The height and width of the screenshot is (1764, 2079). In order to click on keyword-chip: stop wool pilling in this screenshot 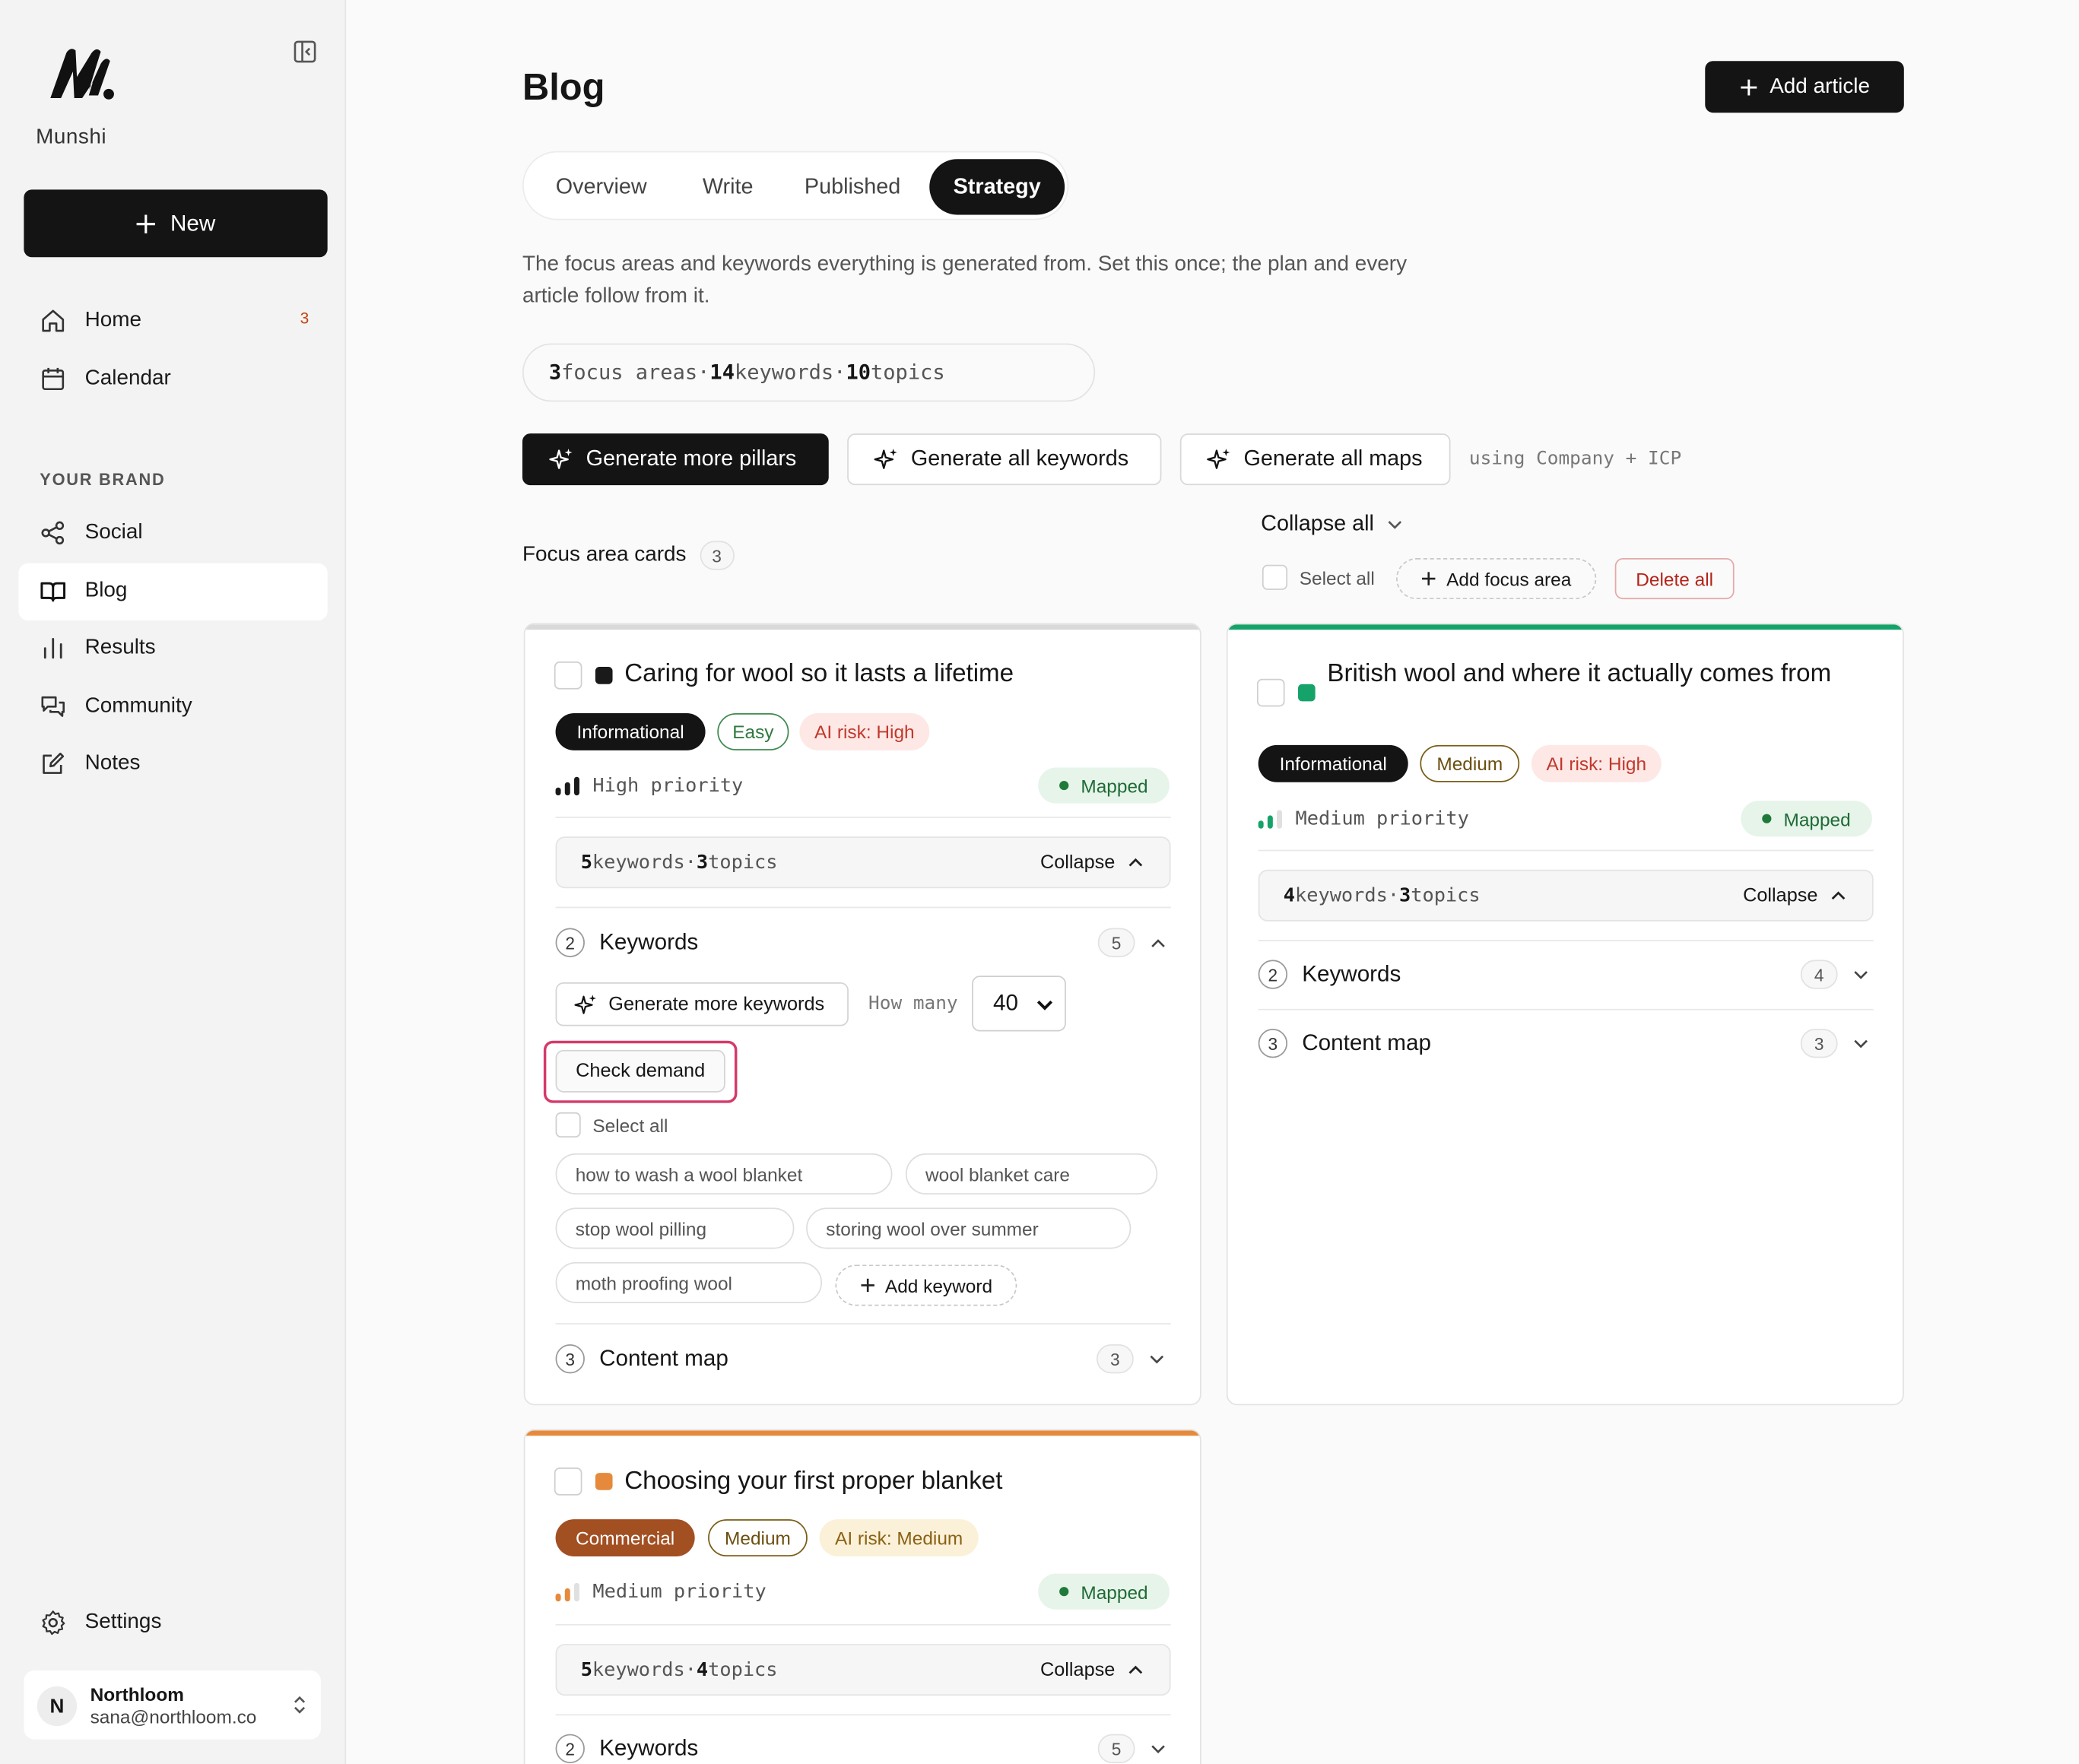, I will do `click(675, 1228)`.